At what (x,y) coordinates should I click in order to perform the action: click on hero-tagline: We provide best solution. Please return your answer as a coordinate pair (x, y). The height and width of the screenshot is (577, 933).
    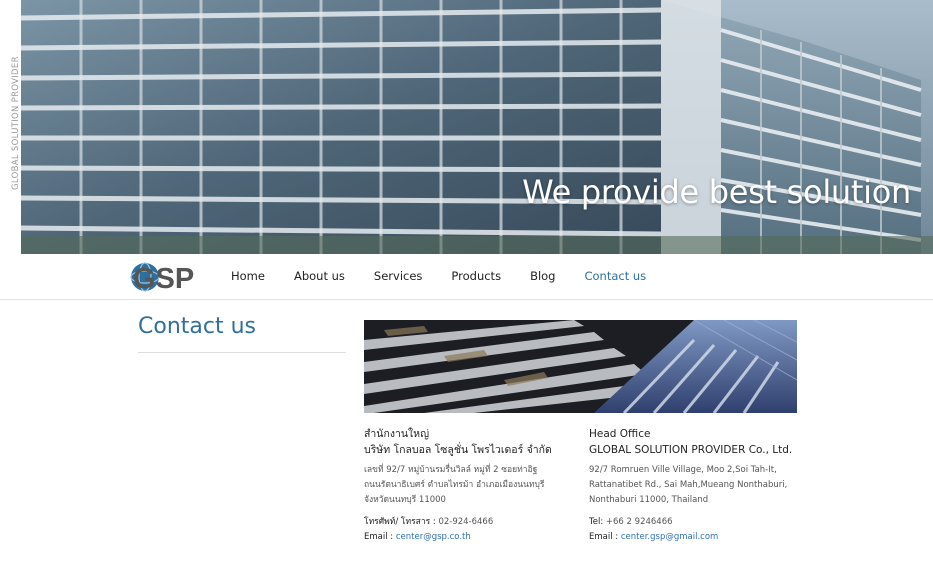
    Looking at the image, I should click on (716, 192).